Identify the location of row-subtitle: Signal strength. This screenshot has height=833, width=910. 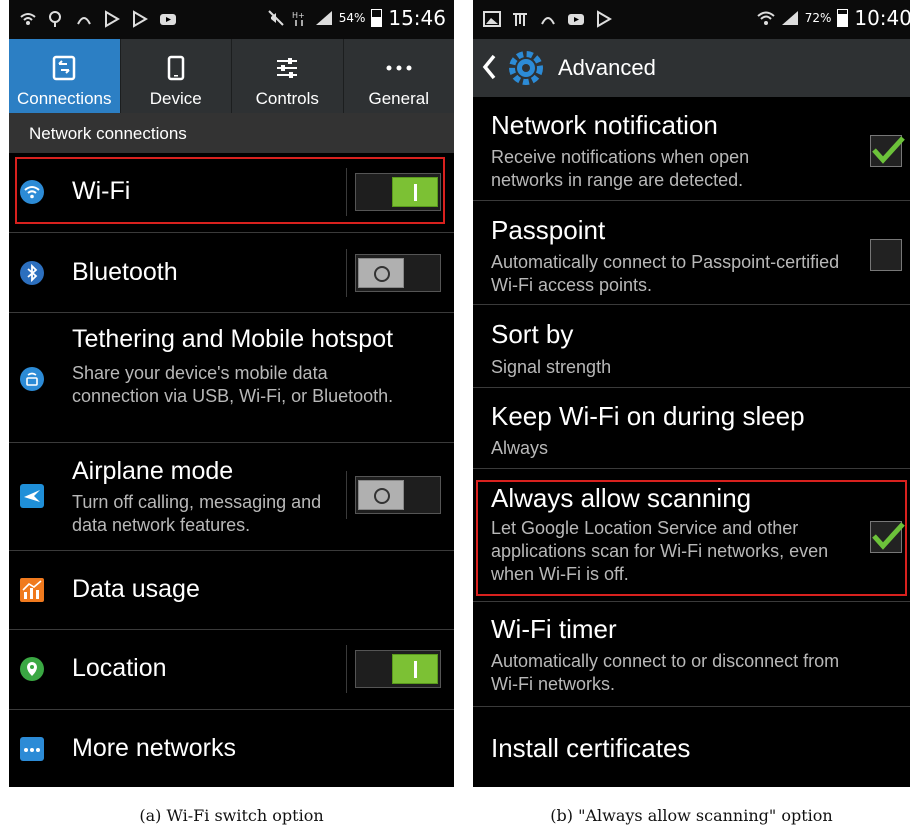
(551, 367).